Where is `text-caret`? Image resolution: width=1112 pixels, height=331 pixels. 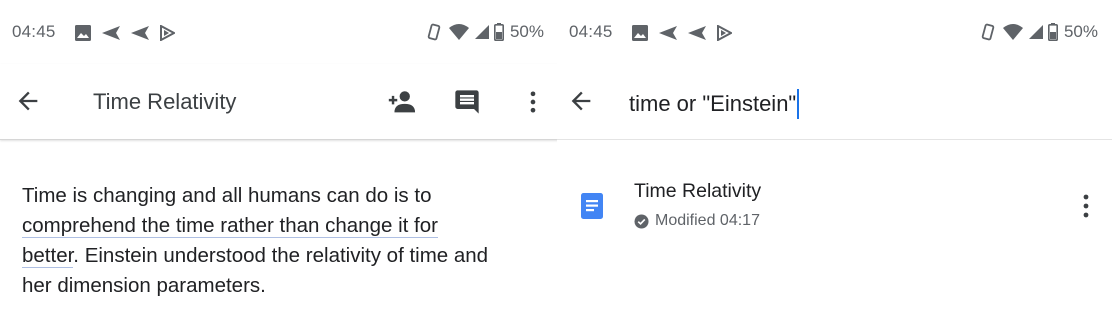 text-caret is located at coordinates (798, 104).